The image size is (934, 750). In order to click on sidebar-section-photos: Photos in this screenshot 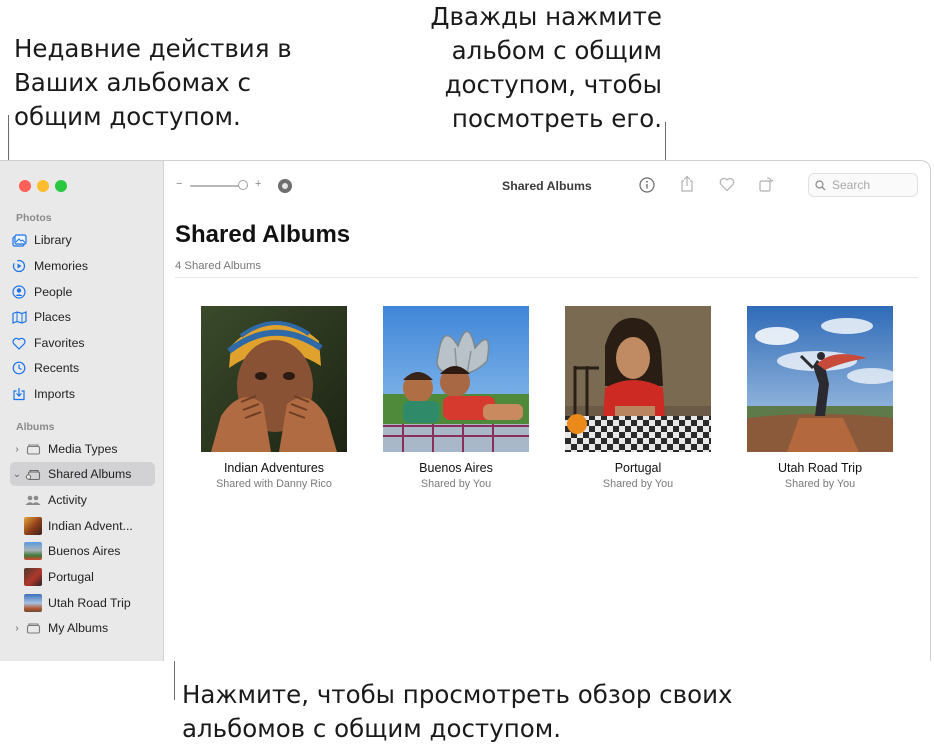, I will do `click(34, 218)`.